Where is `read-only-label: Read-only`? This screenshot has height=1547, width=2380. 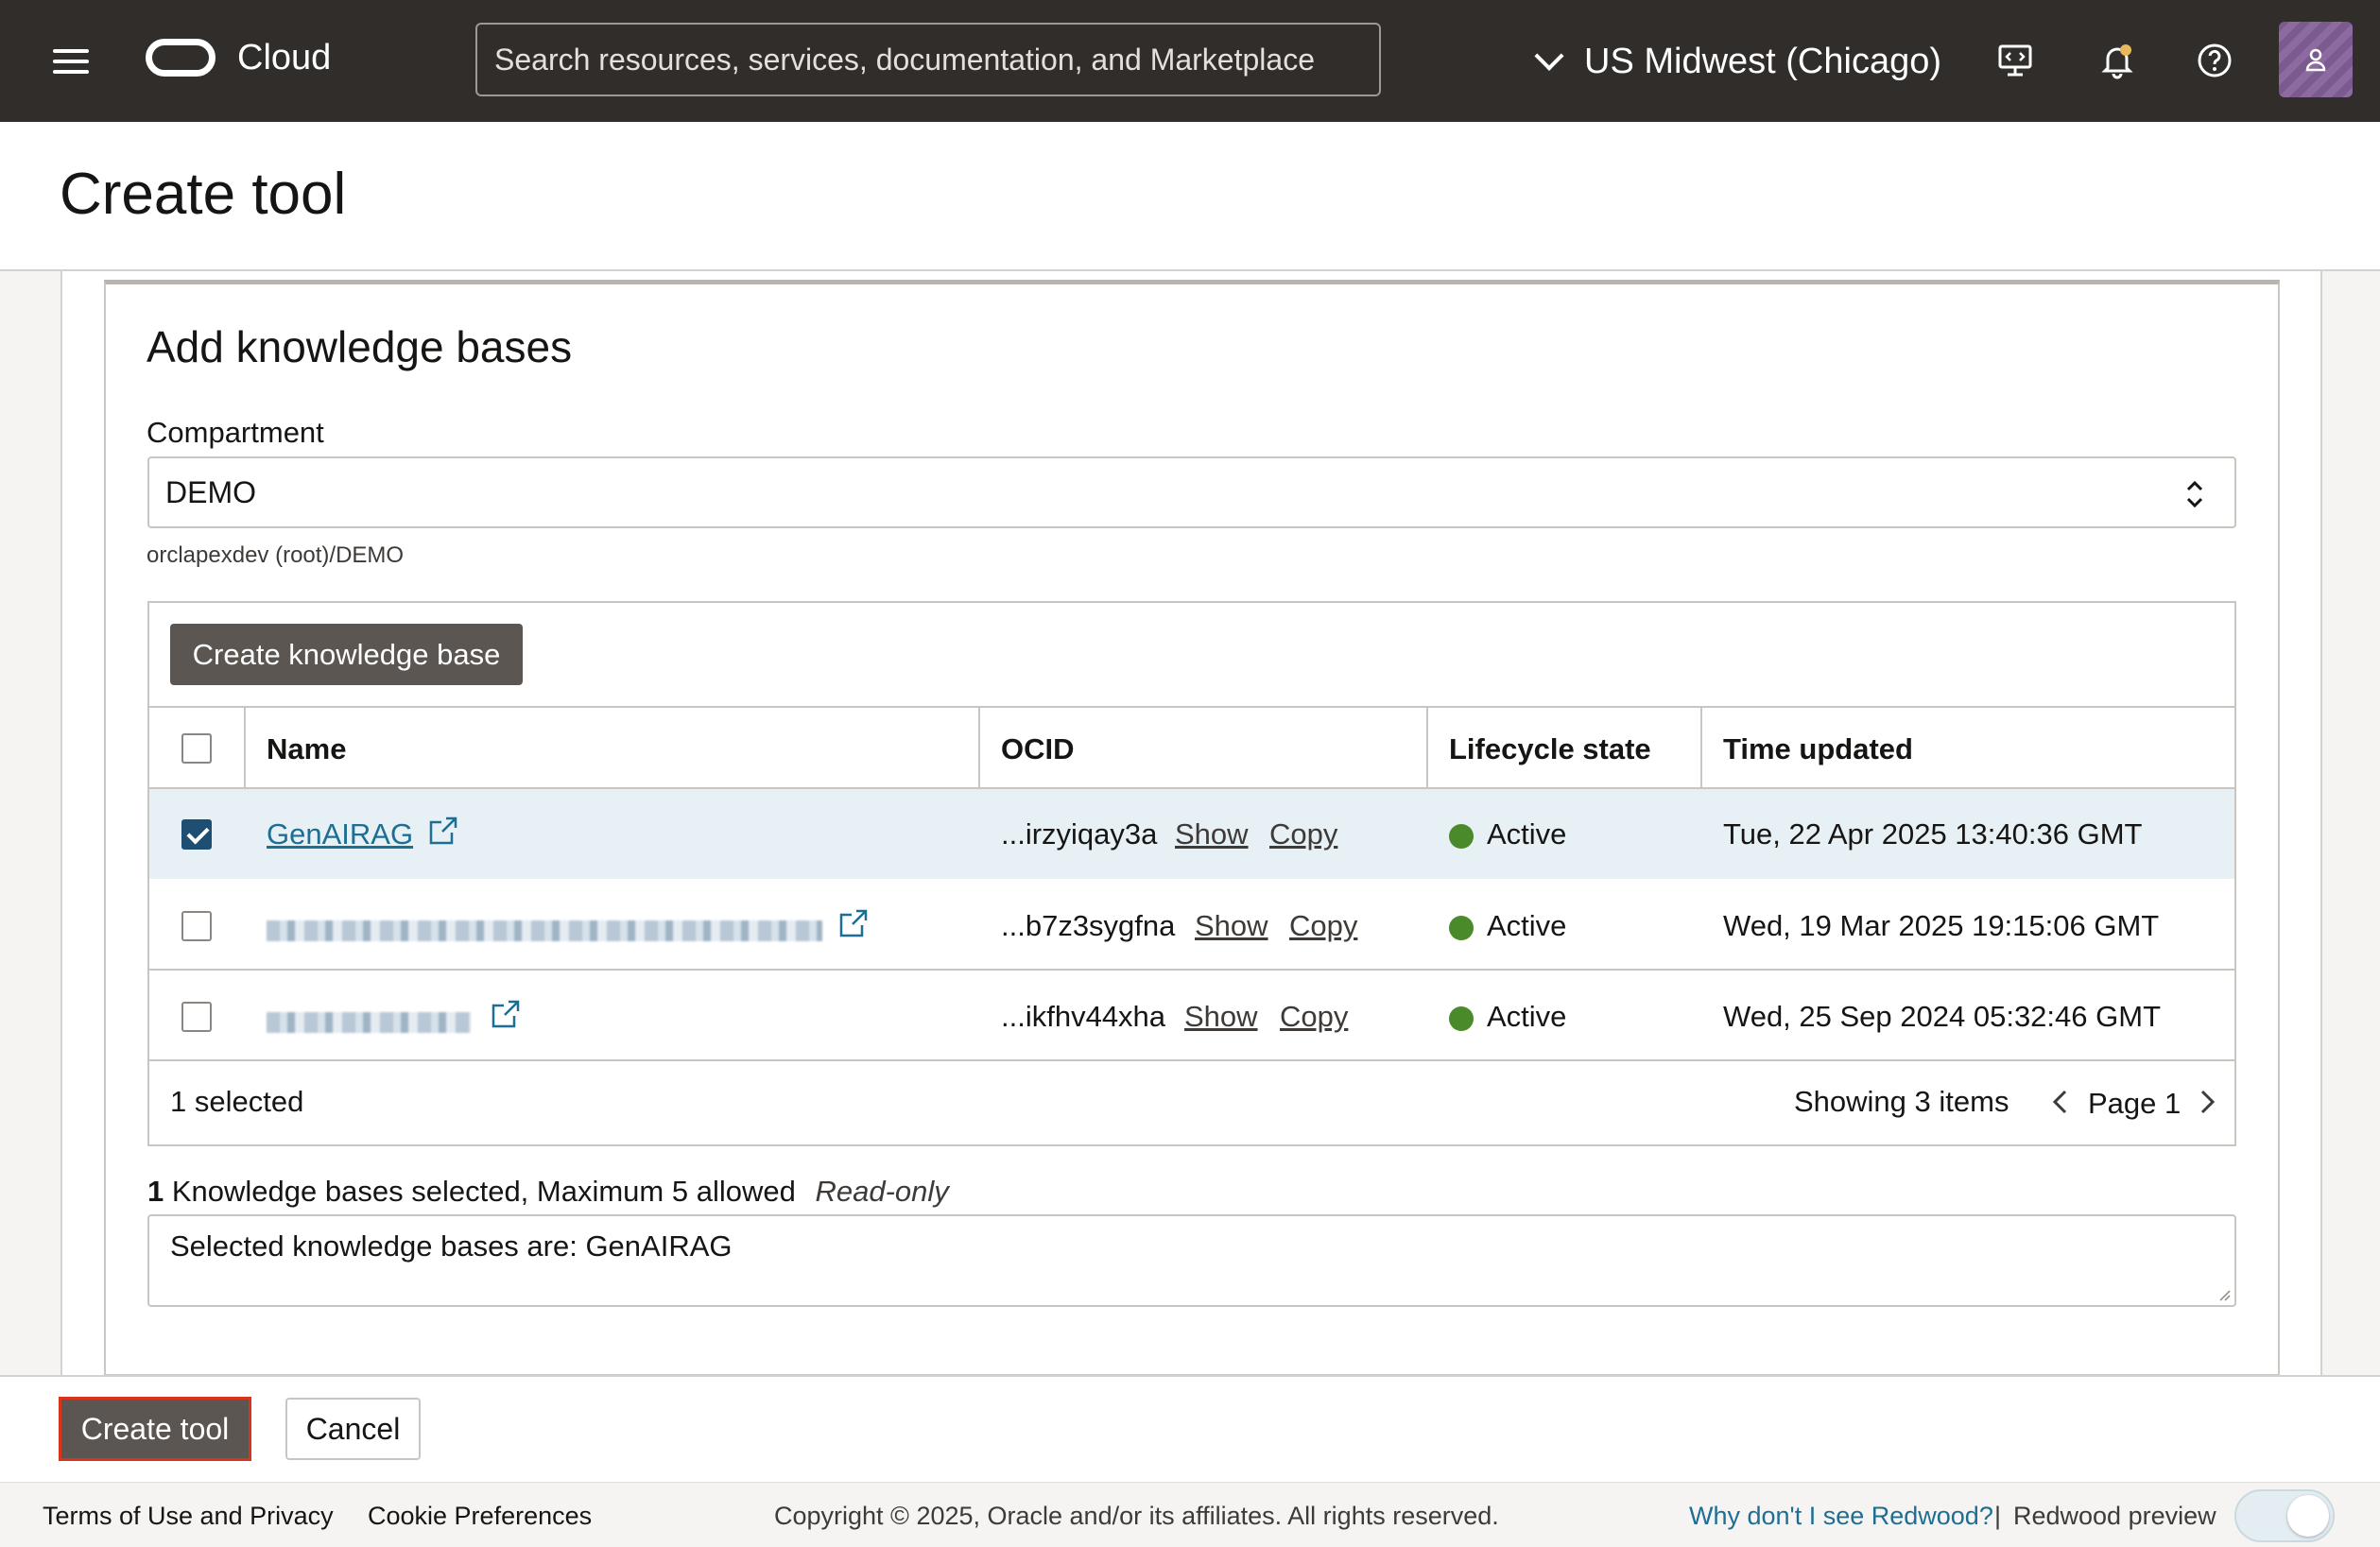 read-only-label: Read-only is located at coordinates (882, 1191).